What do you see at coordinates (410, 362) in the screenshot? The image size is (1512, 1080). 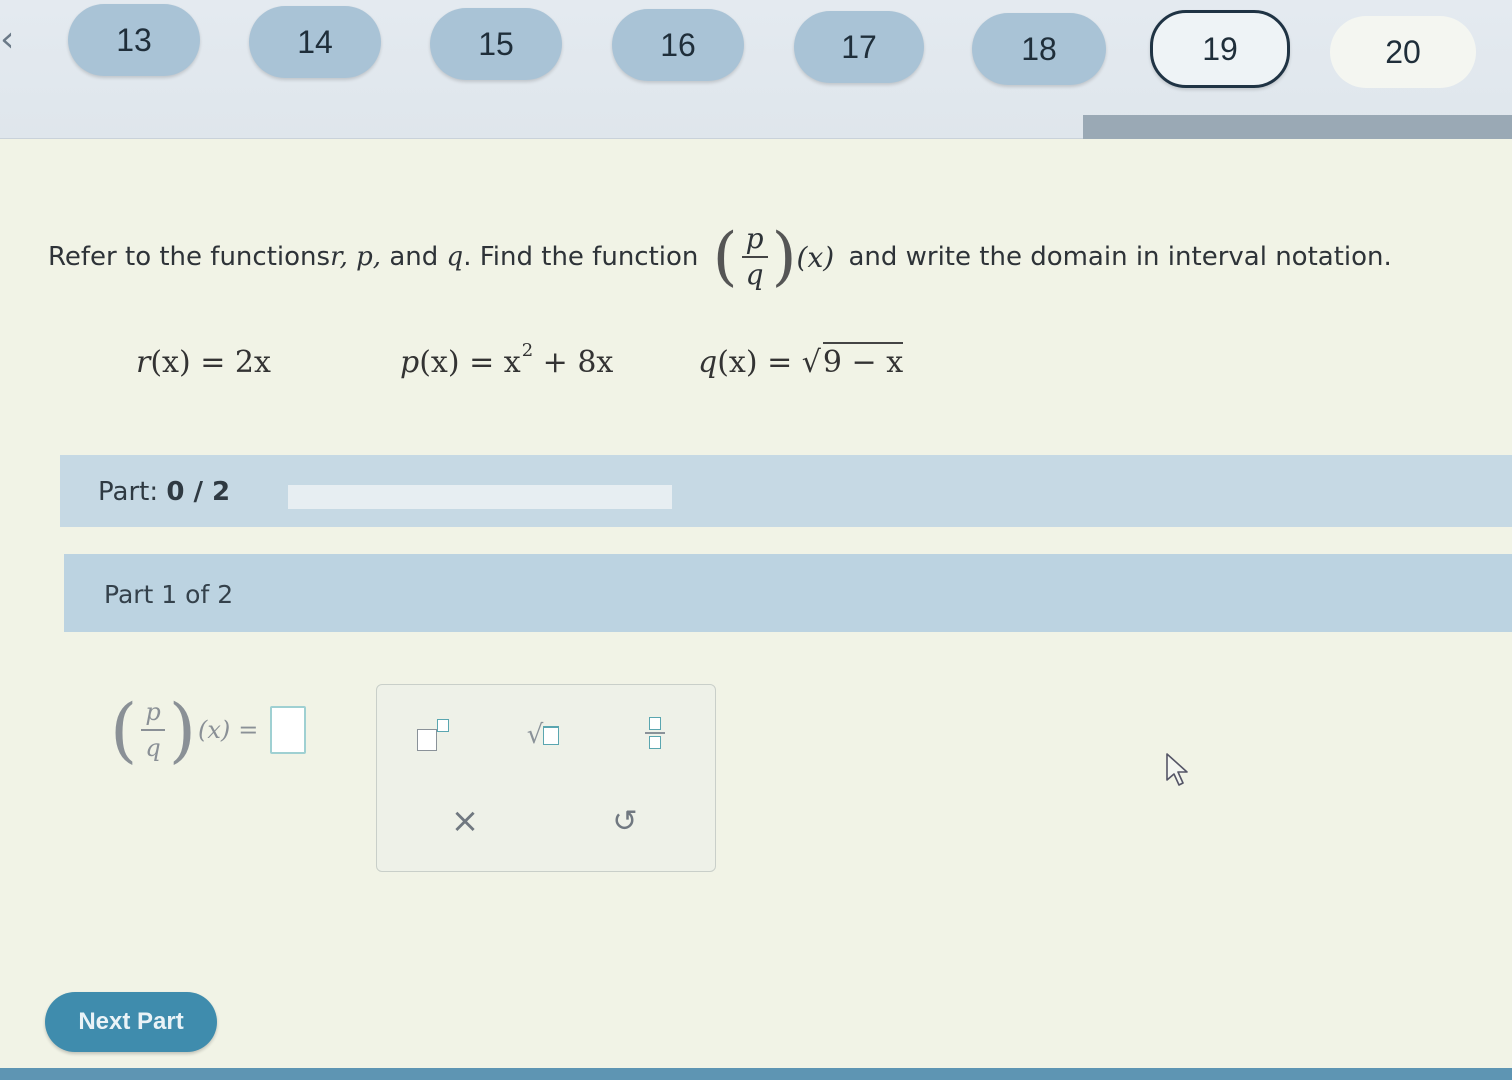 I see `function-p-name: p` at bounding box center [410, 362].